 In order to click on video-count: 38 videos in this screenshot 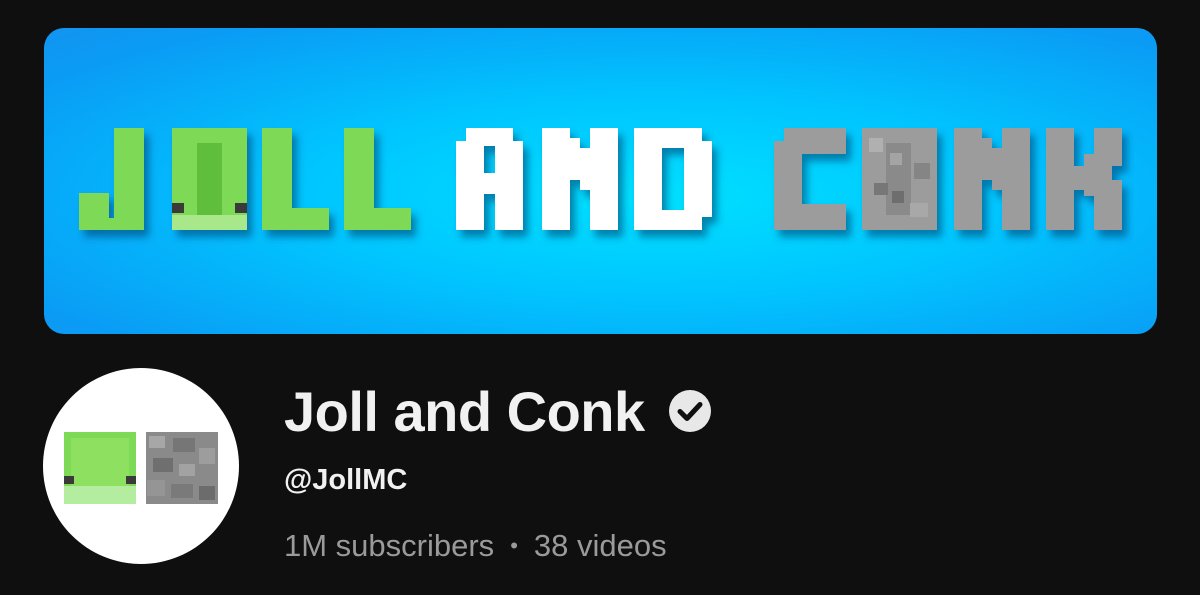, I will do `click(600, 546)`.